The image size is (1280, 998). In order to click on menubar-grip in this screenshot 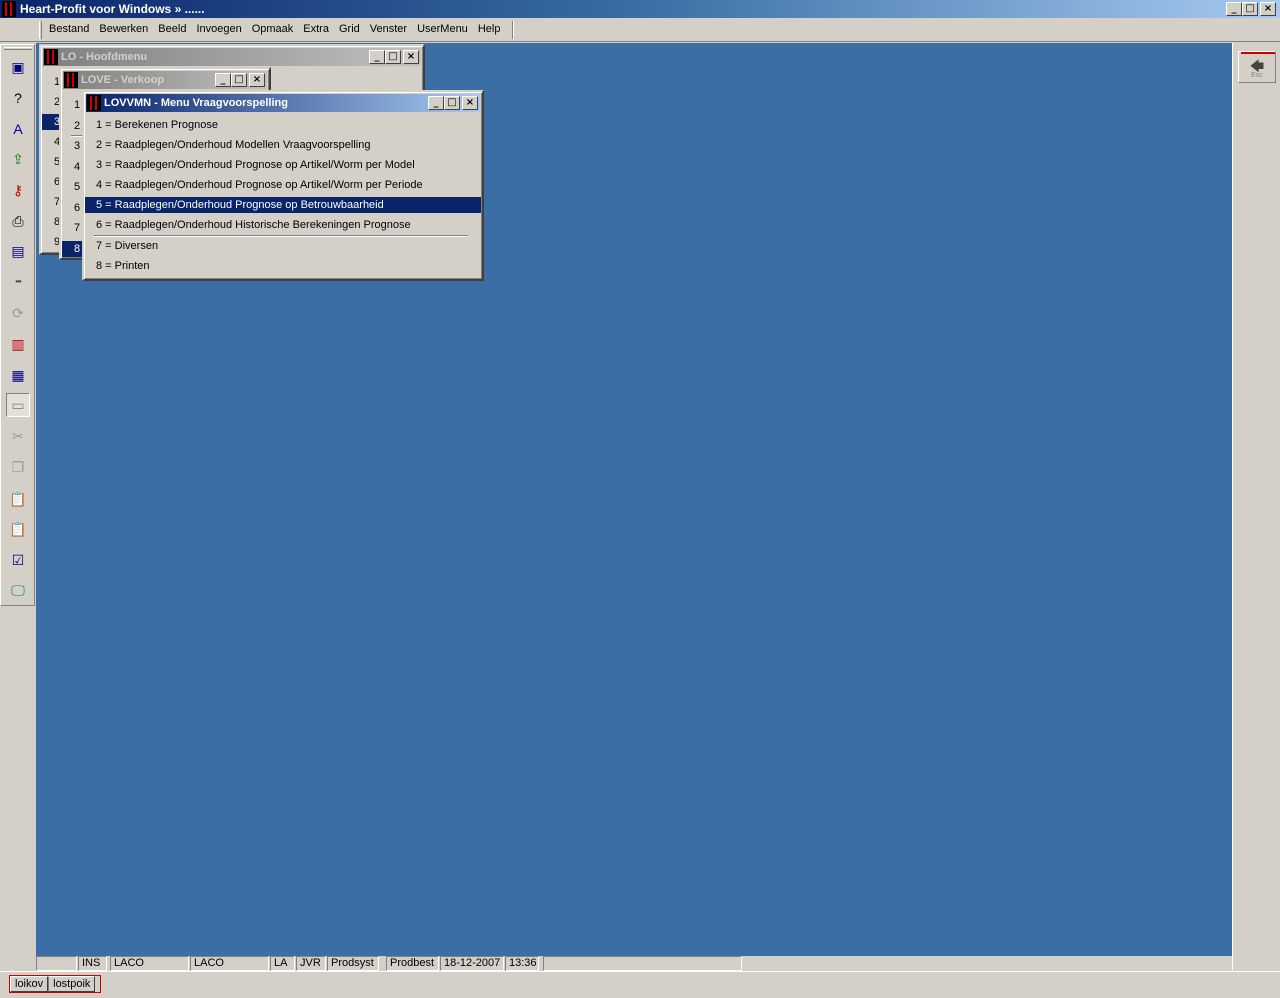, I will do `click(40, 30)`.